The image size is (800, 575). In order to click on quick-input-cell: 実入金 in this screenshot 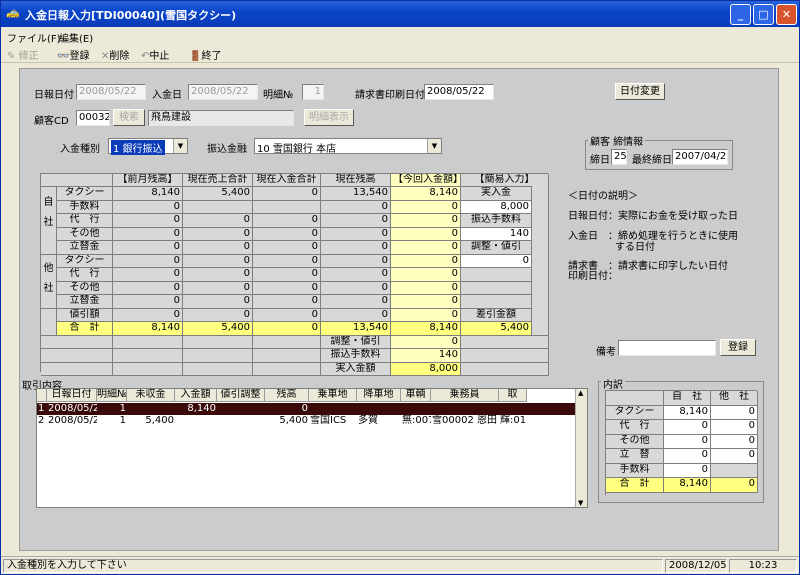, I will do `click(496, 194)`.